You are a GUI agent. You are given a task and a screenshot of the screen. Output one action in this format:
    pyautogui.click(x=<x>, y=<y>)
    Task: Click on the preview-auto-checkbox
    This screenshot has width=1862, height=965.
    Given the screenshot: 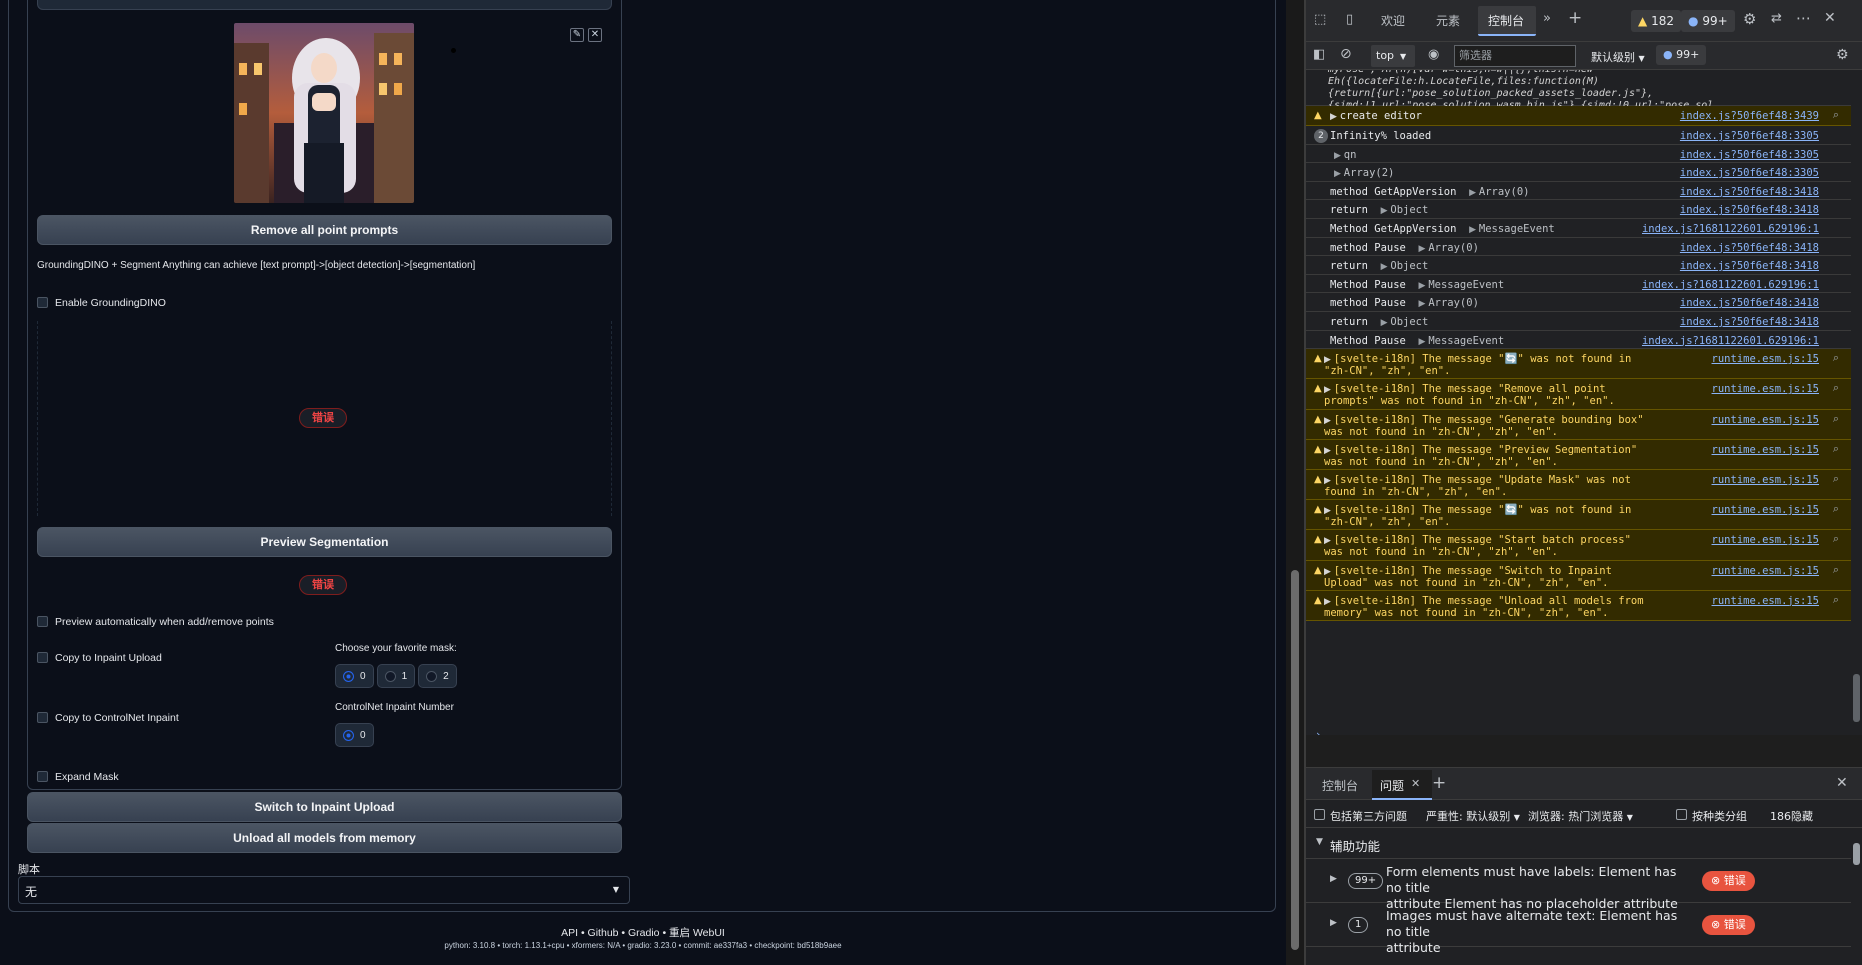 What is the action you would take?
    pyautogui.click(x=42, y=621)
    